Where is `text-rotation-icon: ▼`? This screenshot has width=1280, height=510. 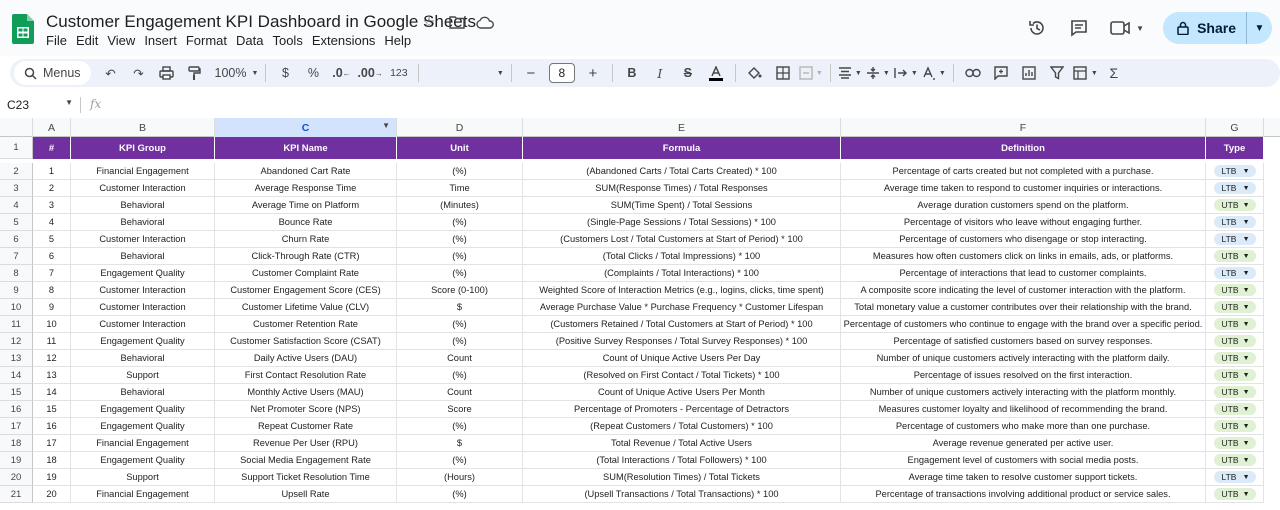
text-rotation-icon: ▼ is located at coordinates (934, 73).